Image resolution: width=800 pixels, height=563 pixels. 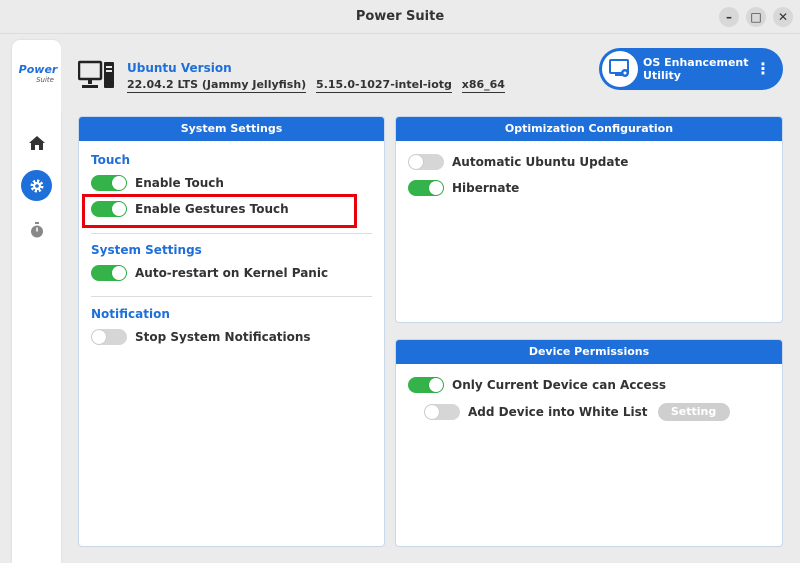 What do you see at coordinates (179, 183) in the screenshot?
I see `enable-touch-label: Enable Touch` at bounding box center [179, 183].